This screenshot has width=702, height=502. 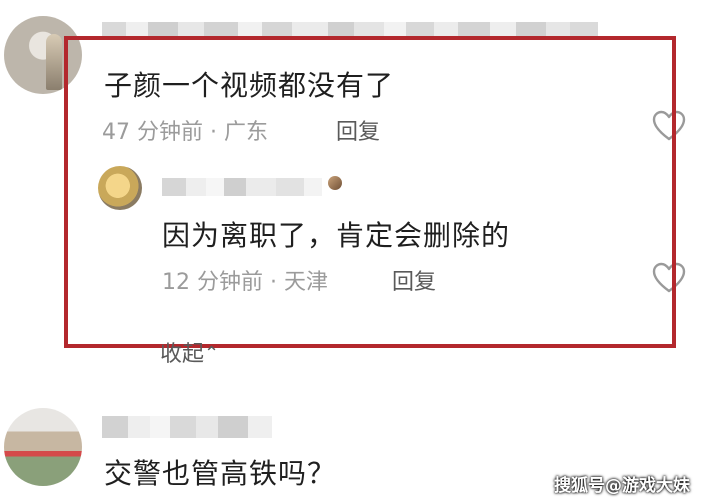 I want to click on avatar, so click(x=43, y=447).